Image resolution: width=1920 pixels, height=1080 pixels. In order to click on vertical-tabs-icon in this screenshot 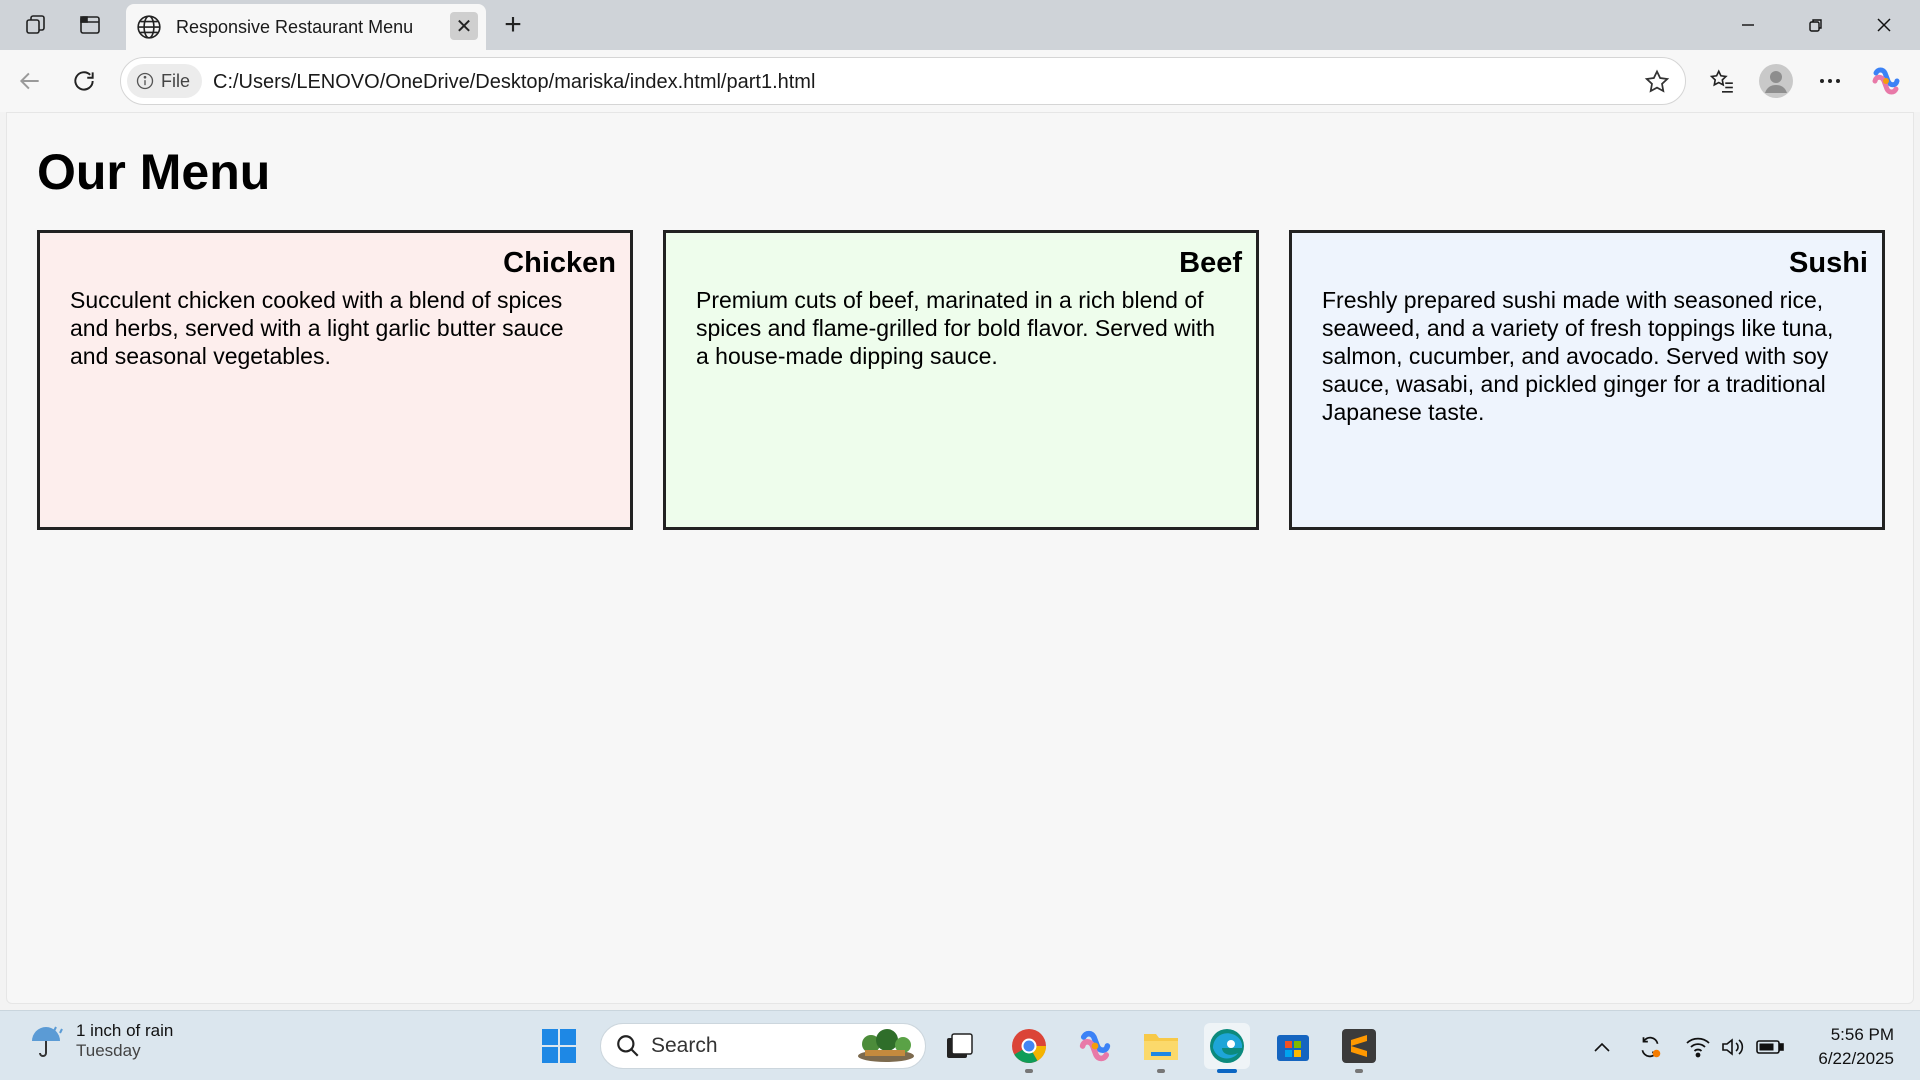, I will do `click(90, 25)`.